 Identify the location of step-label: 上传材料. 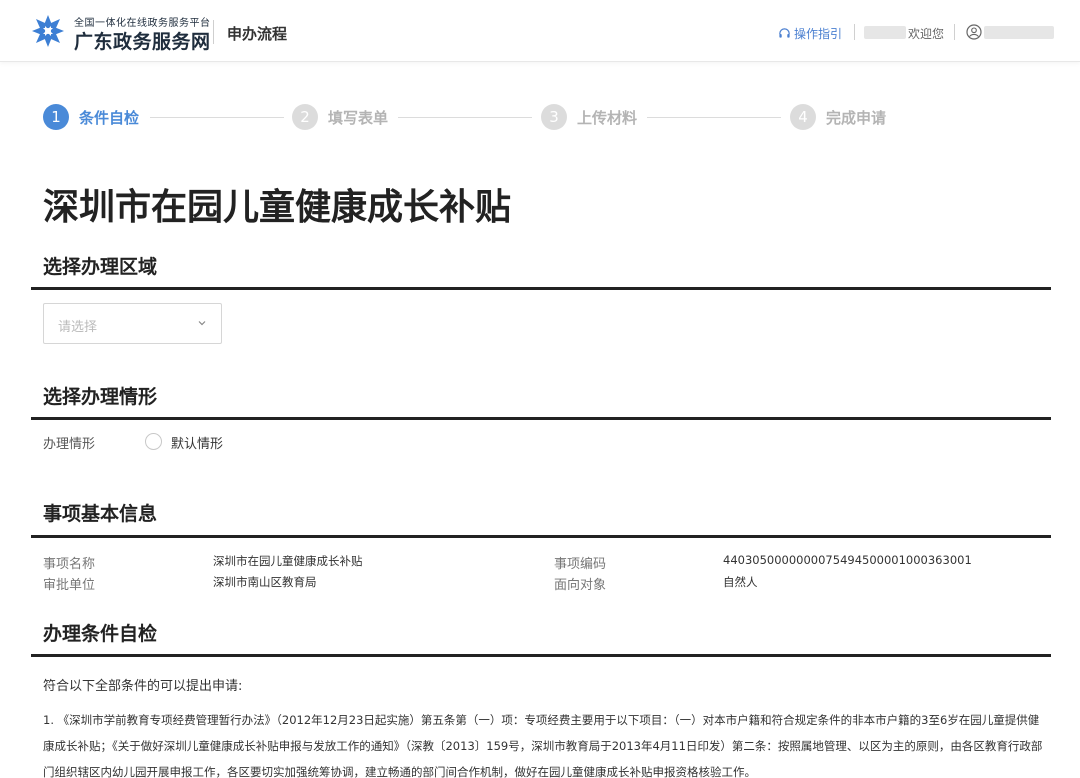
(607, 117).